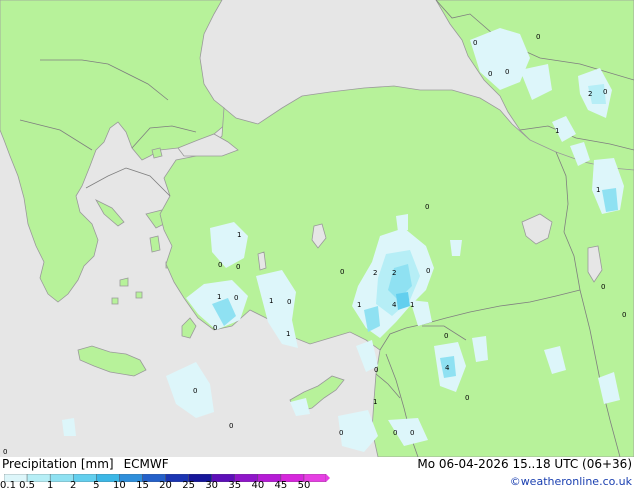 The width and height of the screenshot is (634, 490). I want to click on legend-tick-label: 30, so click(212, 485).